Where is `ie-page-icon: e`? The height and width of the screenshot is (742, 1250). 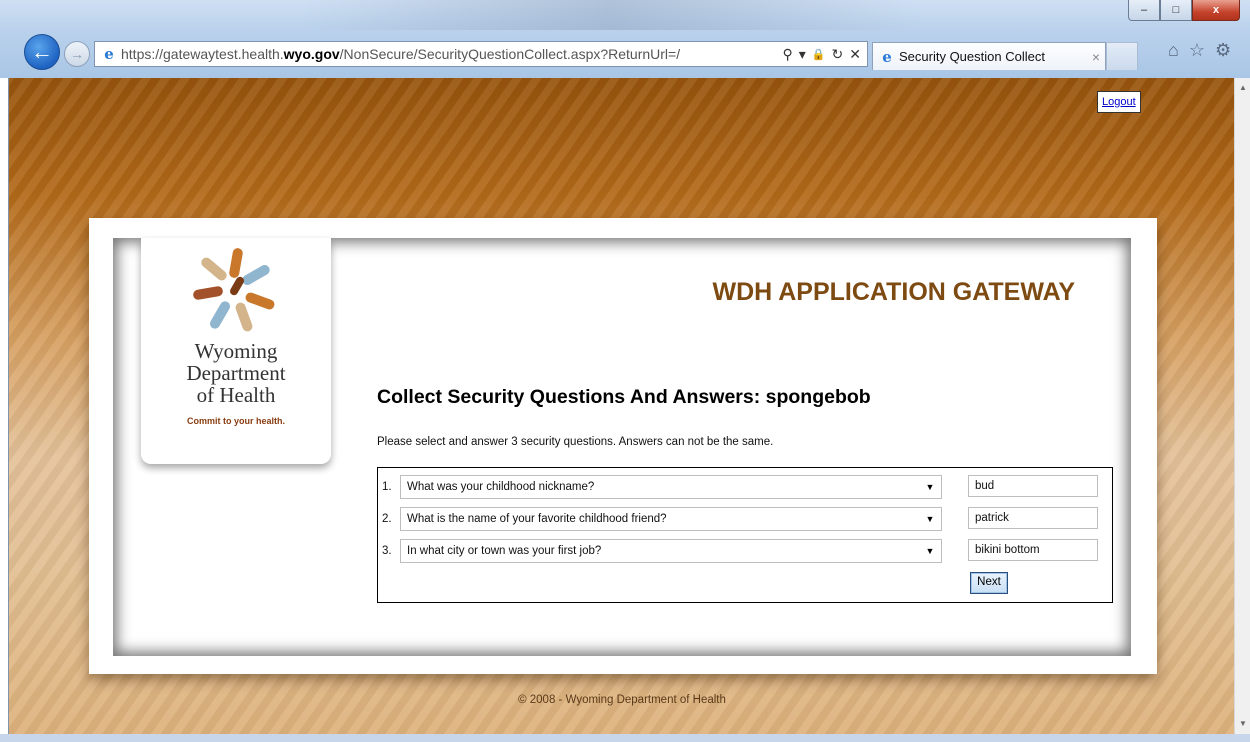
ie-page-icon: e is located at coordinates (109, 54).